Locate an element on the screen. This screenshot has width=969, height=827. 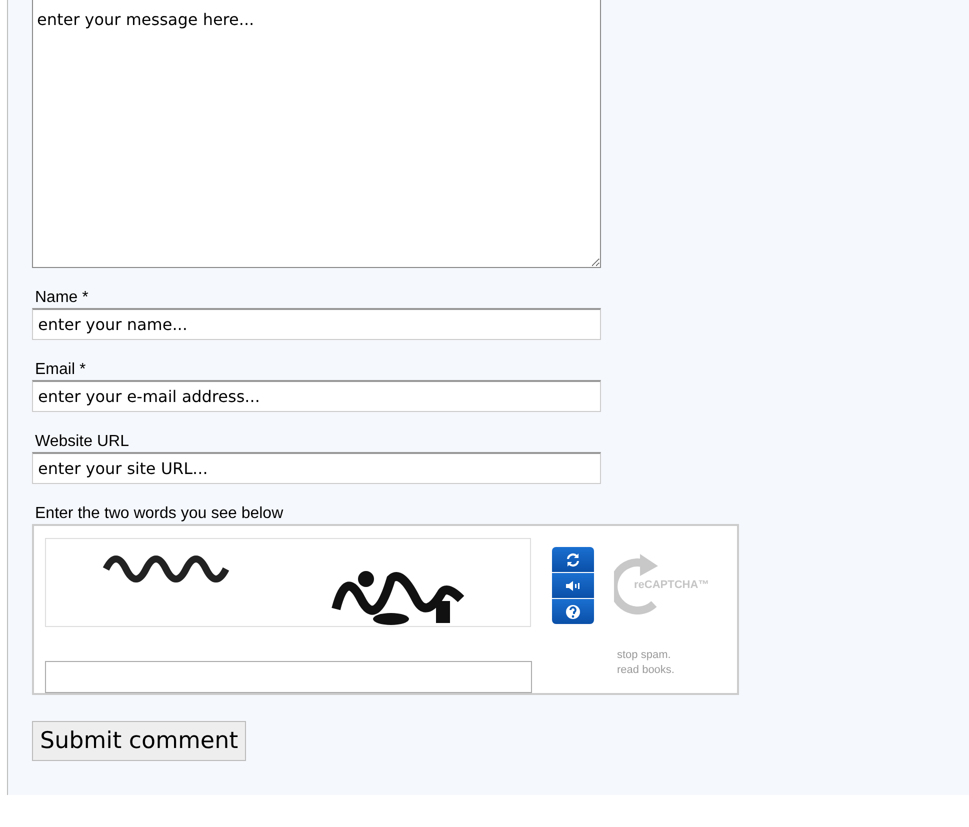
speaker-icon is located at coordinates (573, 585).